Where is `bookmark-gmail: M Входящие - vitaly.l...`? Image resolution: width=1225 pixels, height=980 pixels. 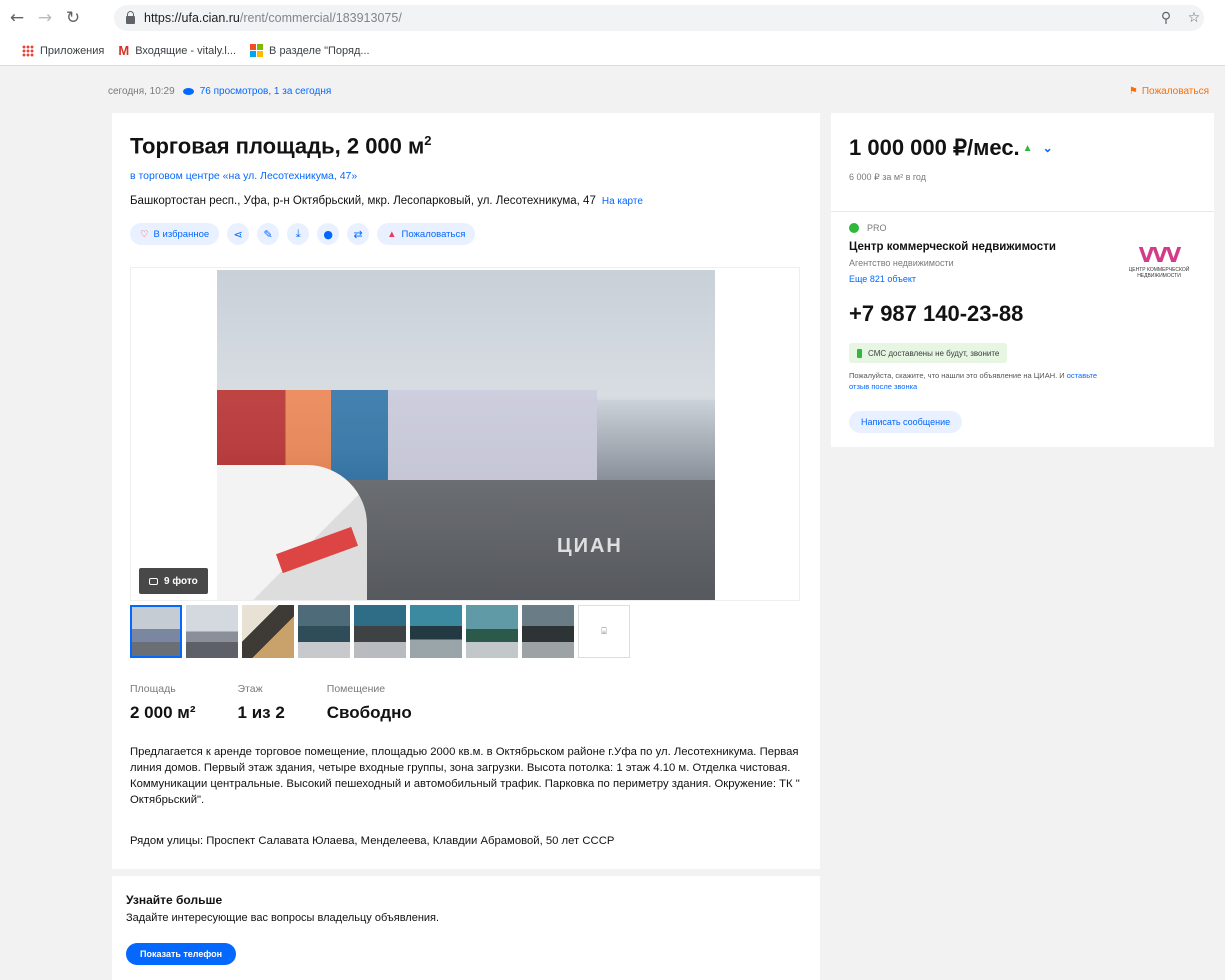
bookmark-gmail: M Входящие - vitaly.l... is located at coordinates (177, 50).